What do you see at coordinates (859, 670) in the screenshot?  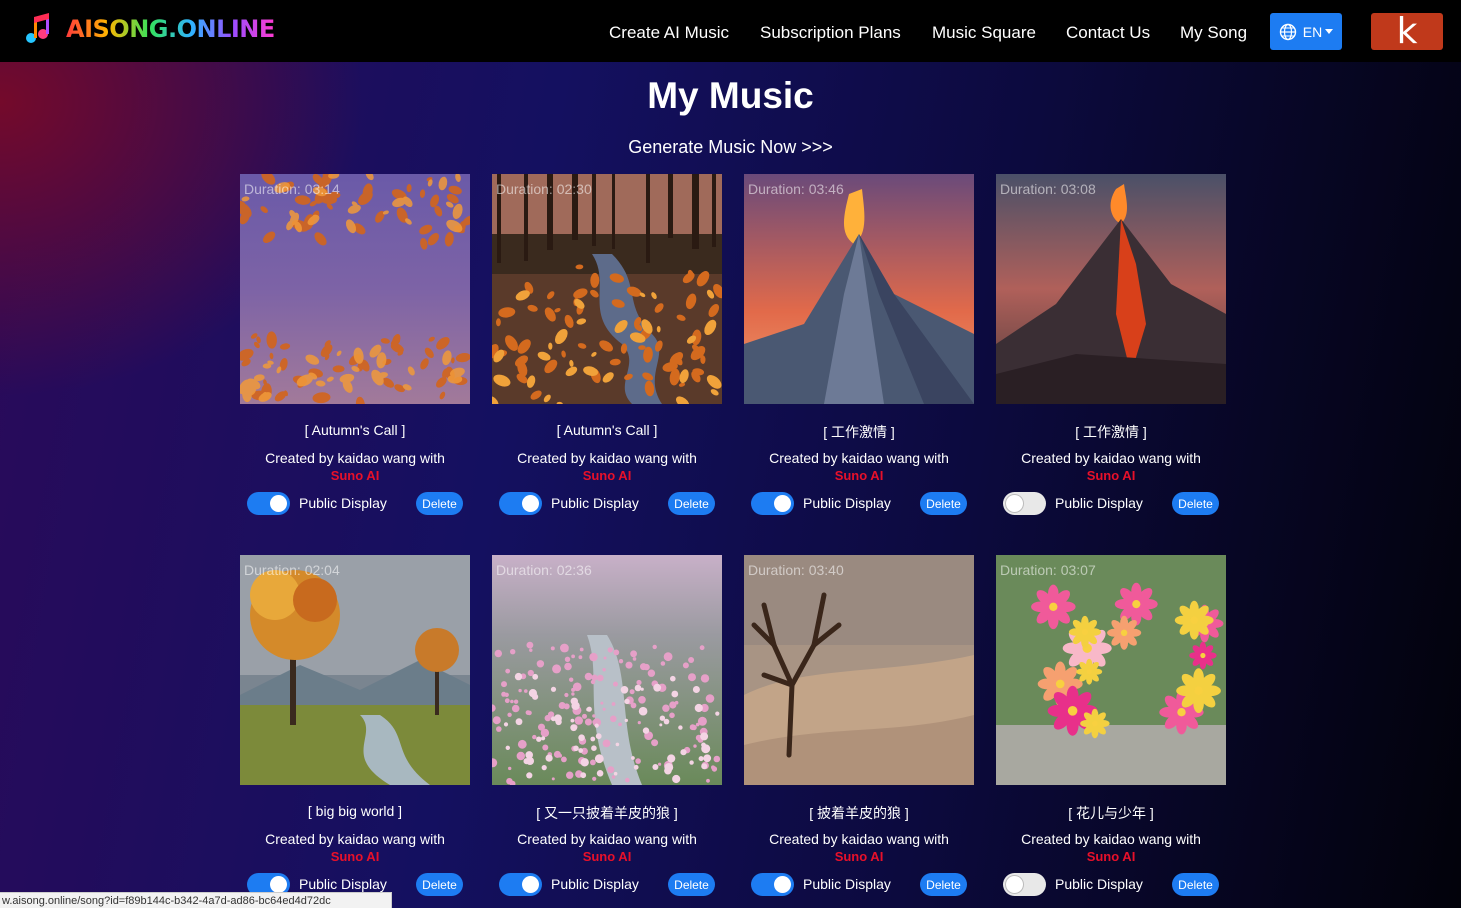 I see `song-cover-image: Duration: 03:40` at bounding box center [859, 670].